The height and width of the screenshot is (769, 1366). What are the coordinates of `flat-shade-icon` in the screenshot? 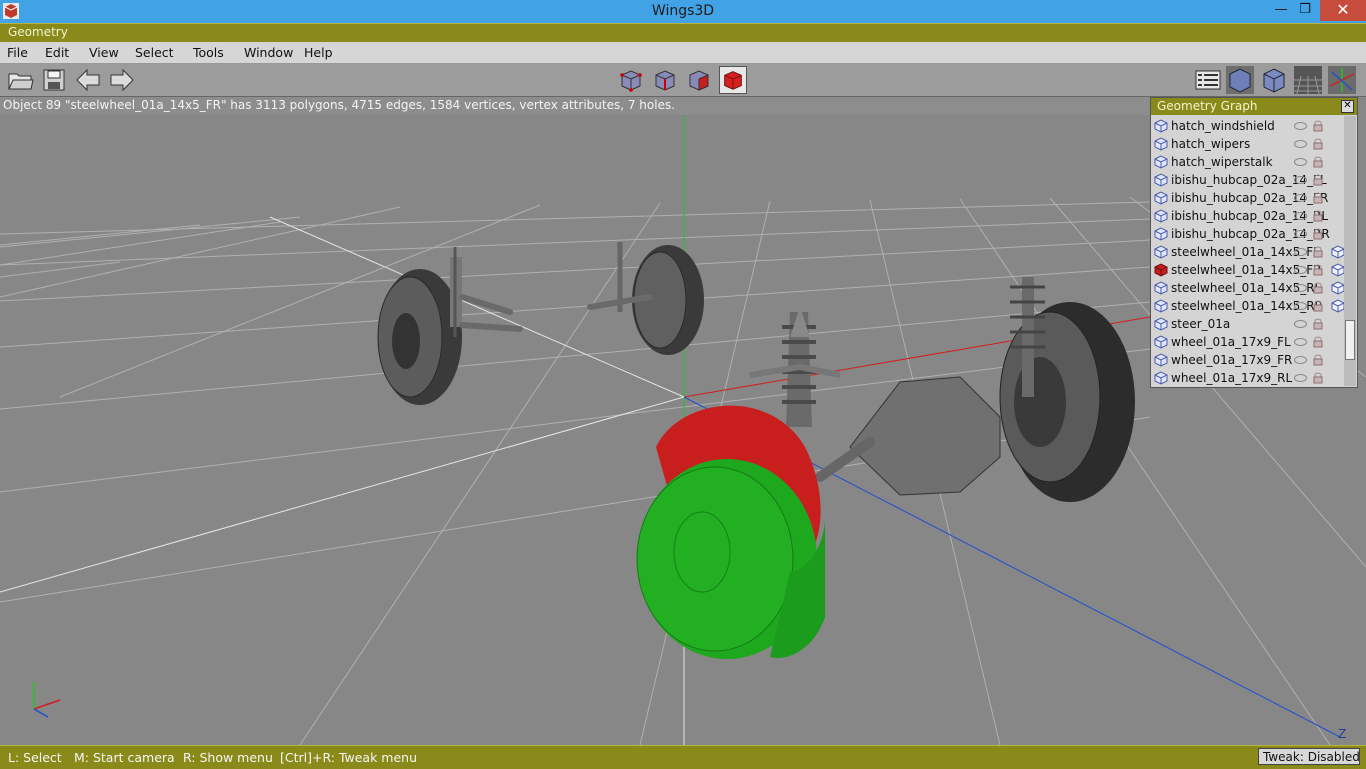 It's located at (1274, 80).